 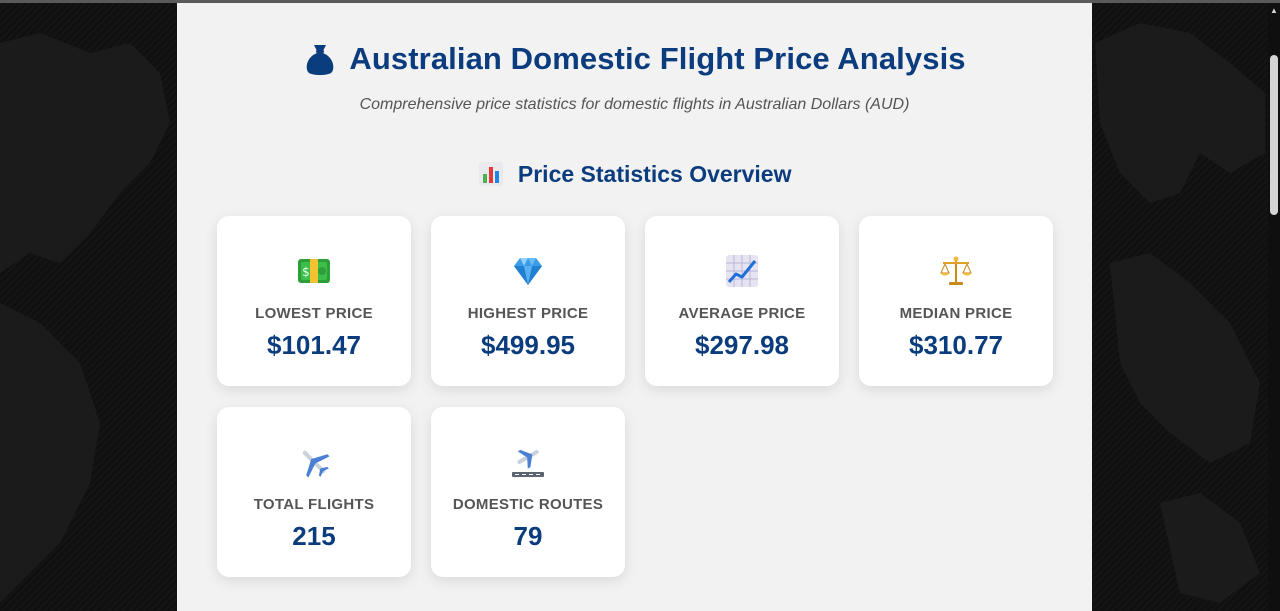 What do you see at coordinates (314, 504) in the screenshot?
I see `stat-label: TOTAL FLIGHTS` at bounding box center [314, 504].